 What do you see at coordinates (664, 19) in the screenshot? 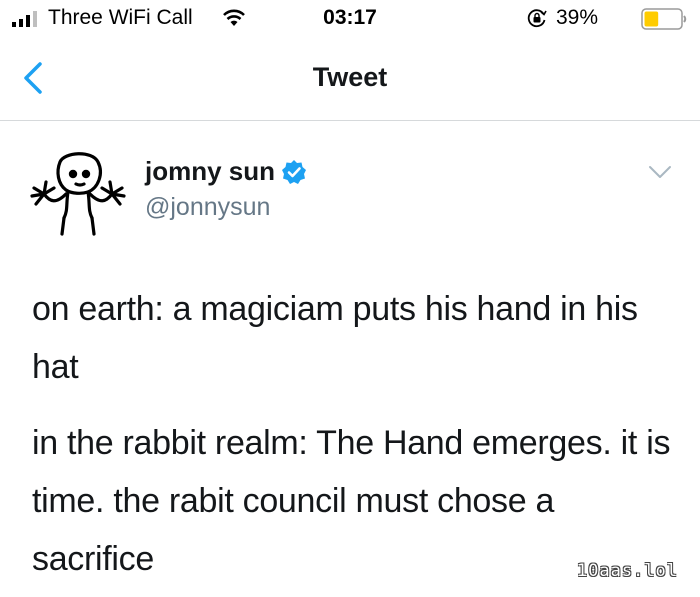
I see `battery-icon` at bounding box center [664, 19].